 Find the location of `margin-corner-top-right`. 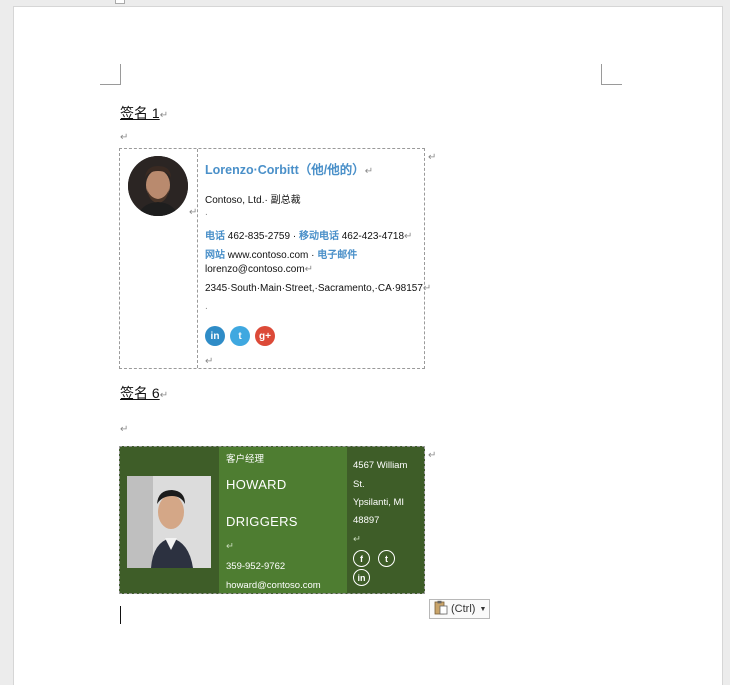

margin-corner-top-right is located at coordinates (611, 74).